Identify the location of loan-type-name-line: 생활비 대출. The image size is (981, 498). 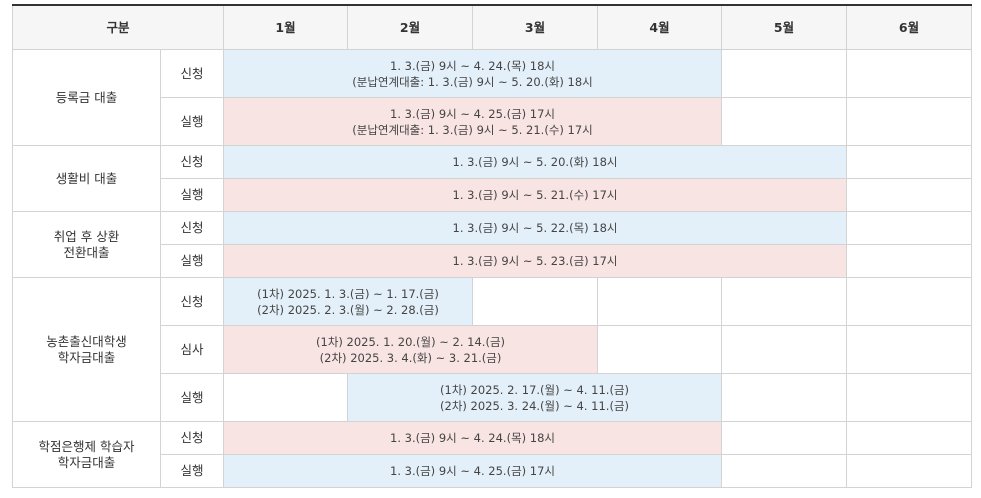
(86, 178).